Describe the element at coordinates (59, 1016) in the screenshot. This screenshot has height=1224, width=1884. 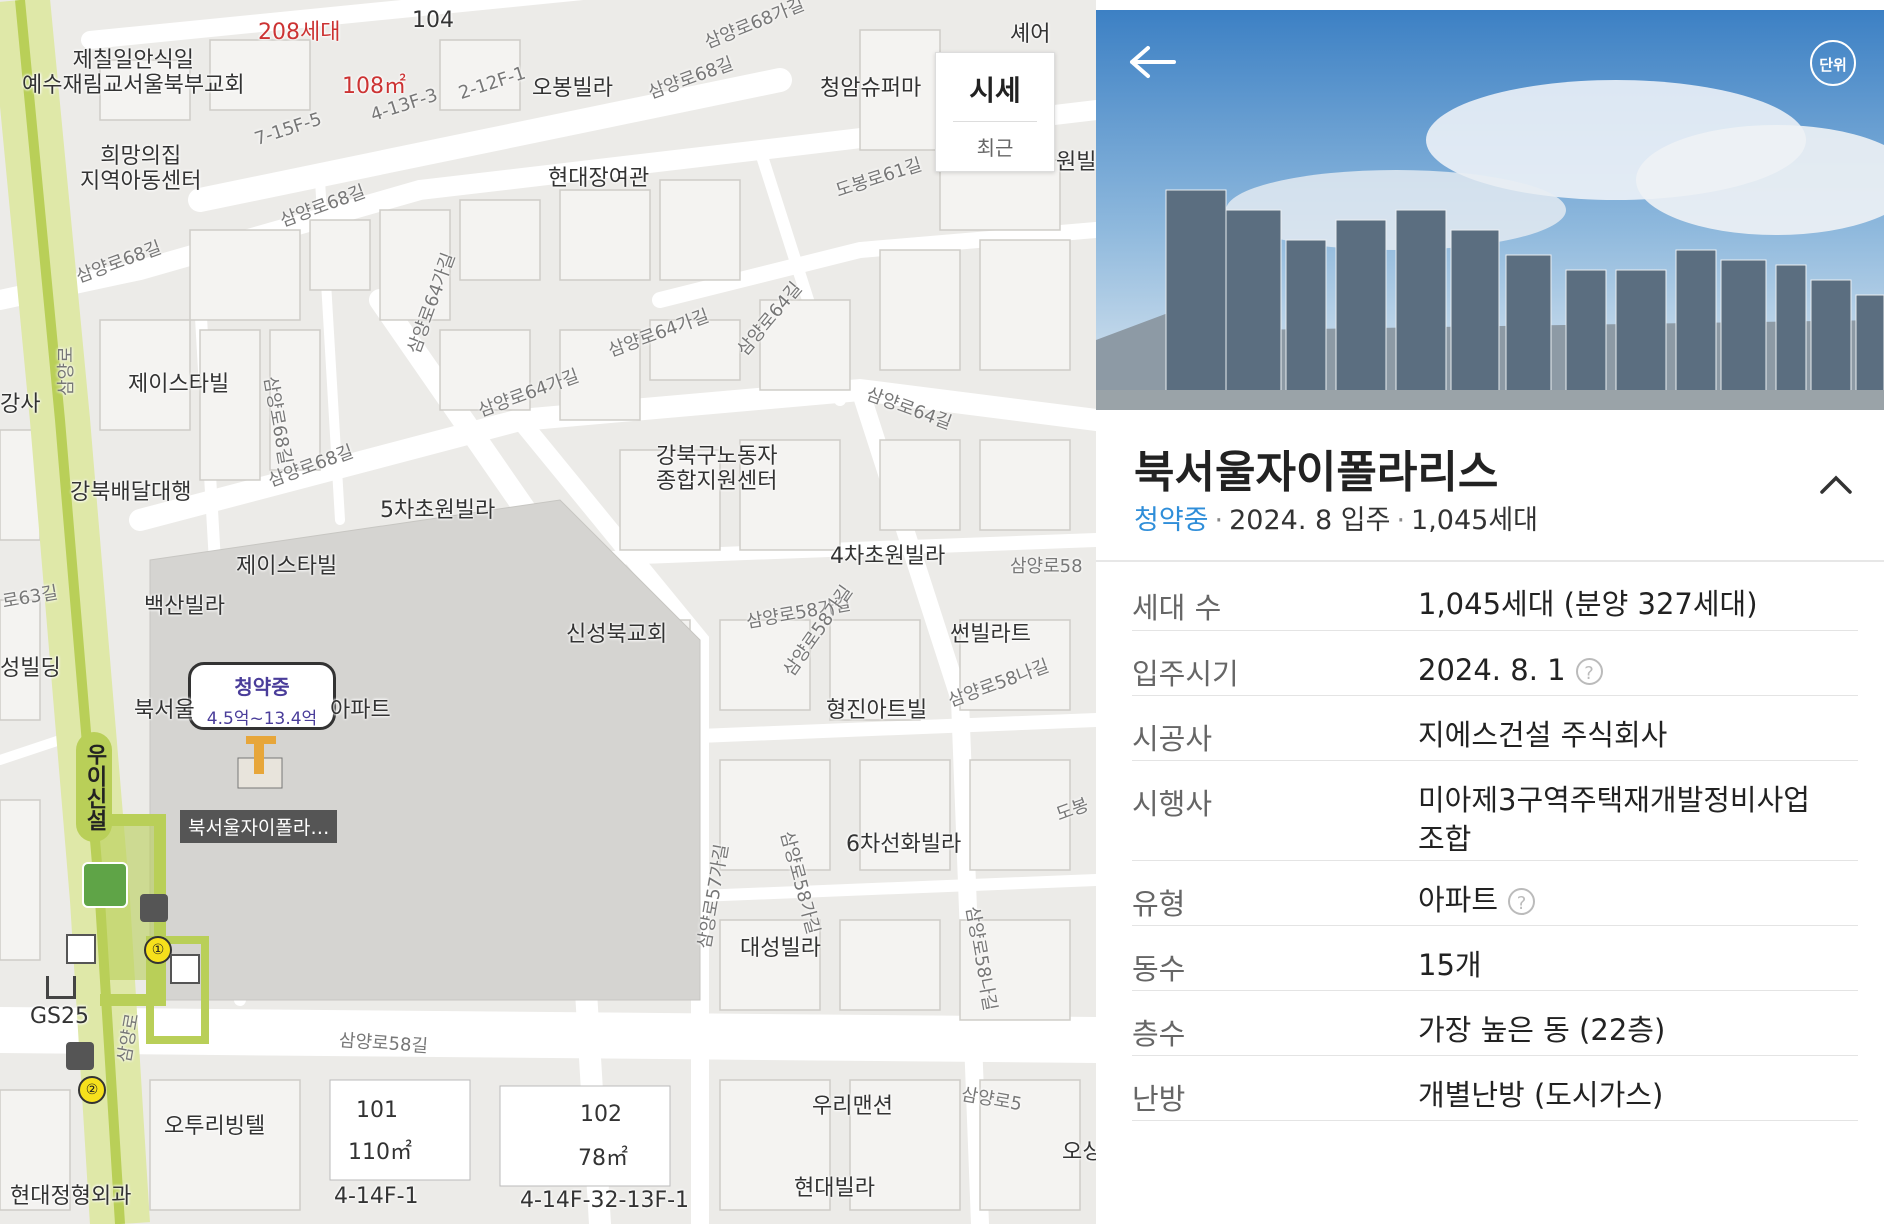
I see `map-place-label: GS25` at that location.